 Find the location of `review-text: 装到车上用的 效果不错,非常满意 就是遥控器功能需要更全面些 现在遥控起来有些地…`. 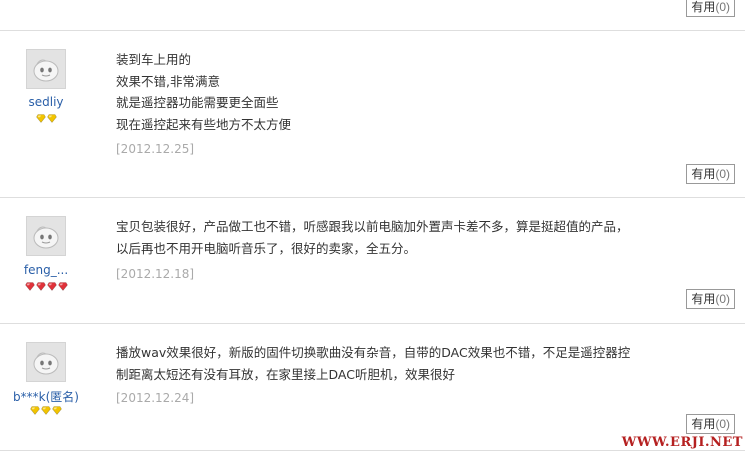

review-text: 装到车上用的 效果不错,非常满意 就是遥控器功能需要更全面些 现在遥控起来有些地… is located at coordinates (203, 92).